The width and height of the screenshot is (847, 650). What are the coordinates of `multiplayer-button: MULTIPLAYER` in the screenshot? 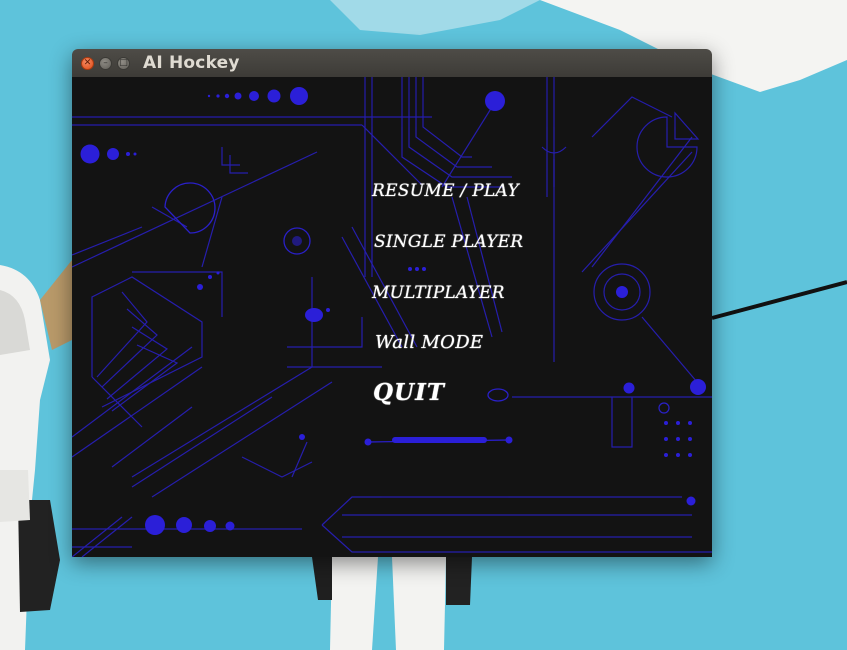 It's located at (438, 293).